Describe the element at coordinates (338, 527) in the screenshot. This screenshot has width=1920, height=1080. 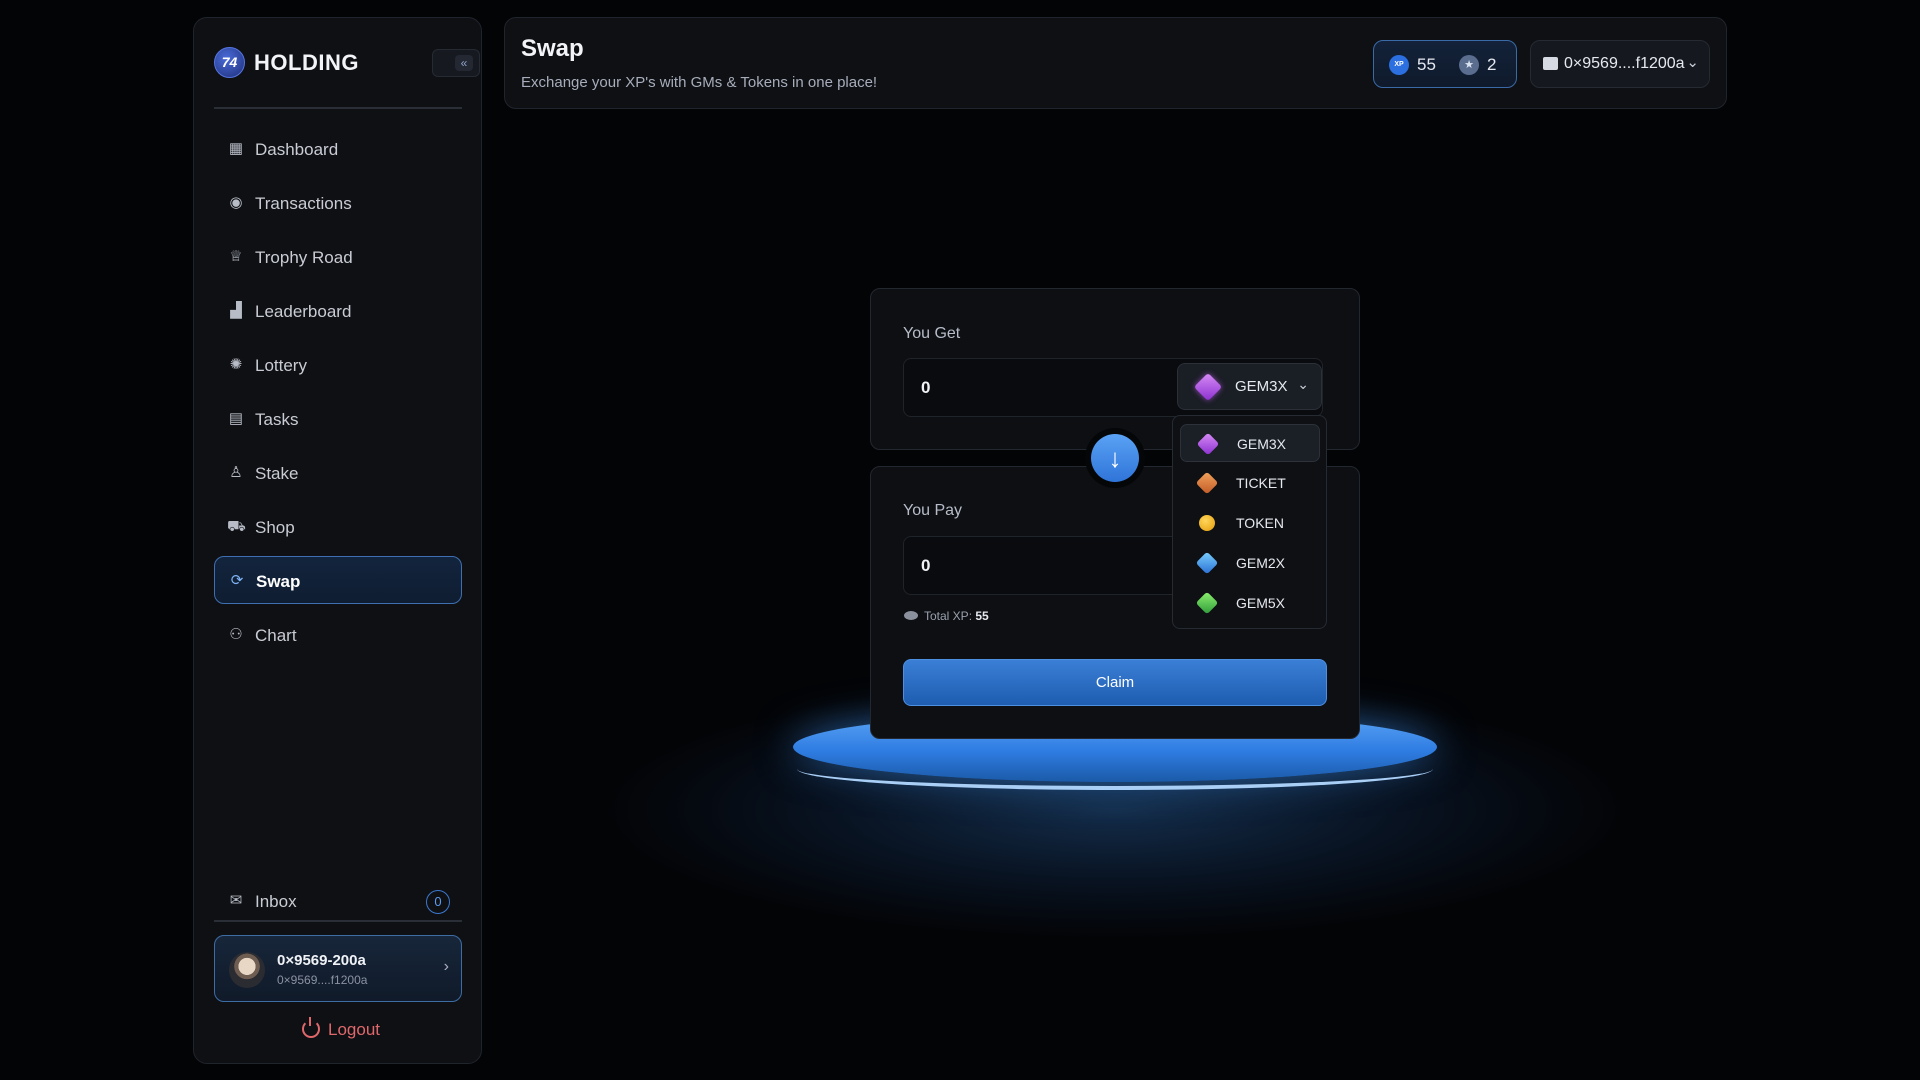
I see `sidebar-item-shop: ⛟ Shop` at that location.